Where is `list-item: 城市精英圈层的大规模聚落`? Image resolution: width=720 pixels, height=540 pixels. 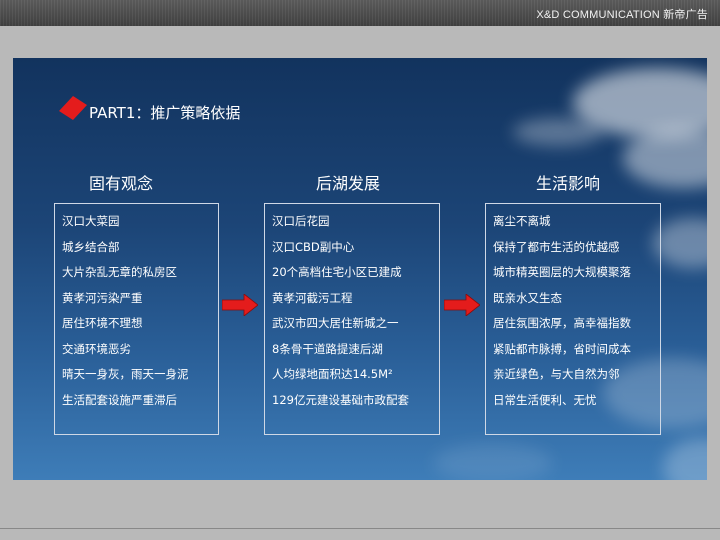 list-item: 城市精英圈层的大规模聚落 is located at coordinates (562, 272).